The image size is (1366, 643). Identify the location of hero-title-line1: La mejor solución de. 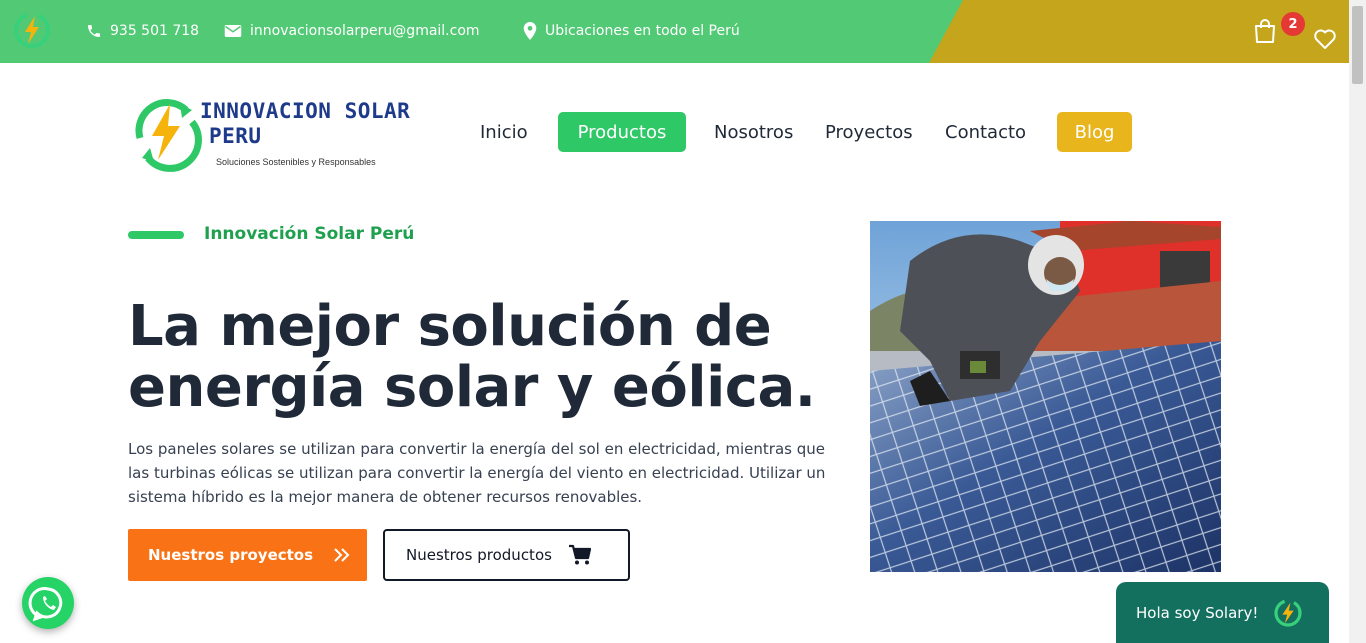
(450, 326).